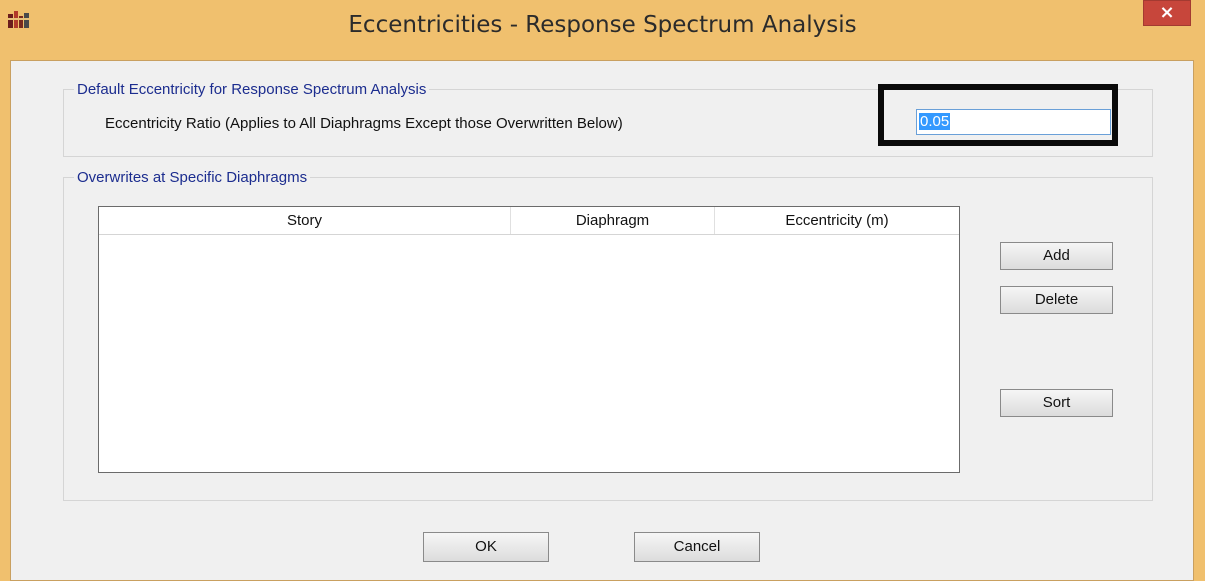  What do you see at coordinates (1167, 13) in the screenshot?
I see `close-button: ×` at bounding box center [1167, 13].